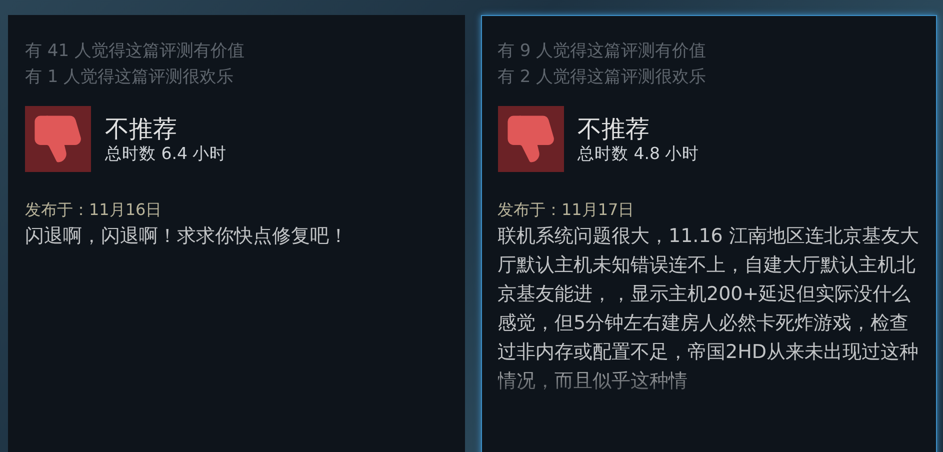 The height and width of the screenshot is (452, 943). Describe the element at coordinates (166, 154) in the screenshot. I see `playtime: 总时数 6.4 小时` at that location.